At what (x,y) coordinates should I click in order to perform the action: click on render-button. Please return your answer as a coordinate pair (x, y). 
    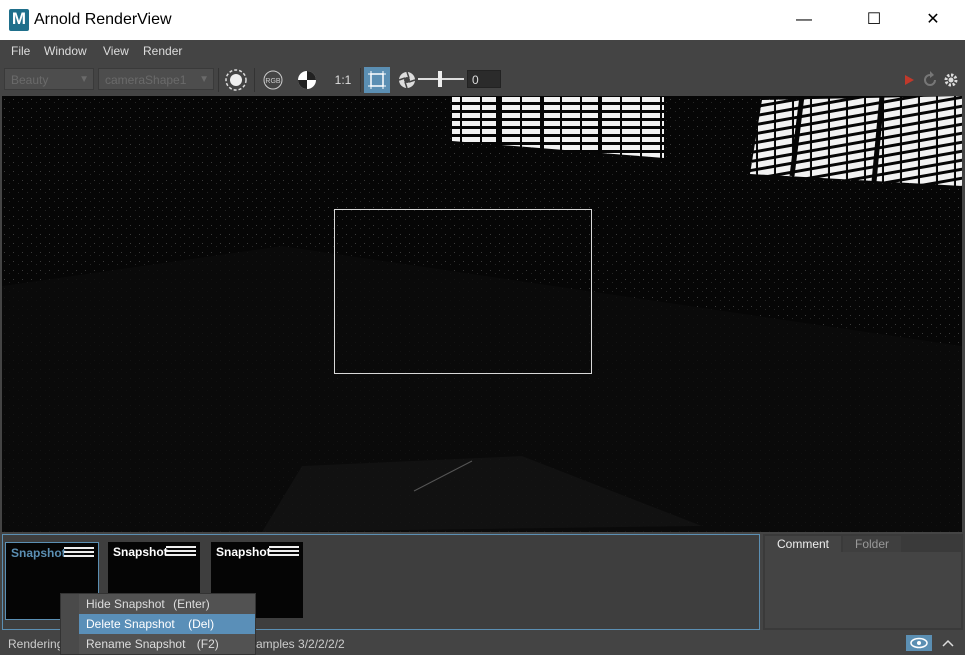
    Looking at the image, I should click on (909, 80).